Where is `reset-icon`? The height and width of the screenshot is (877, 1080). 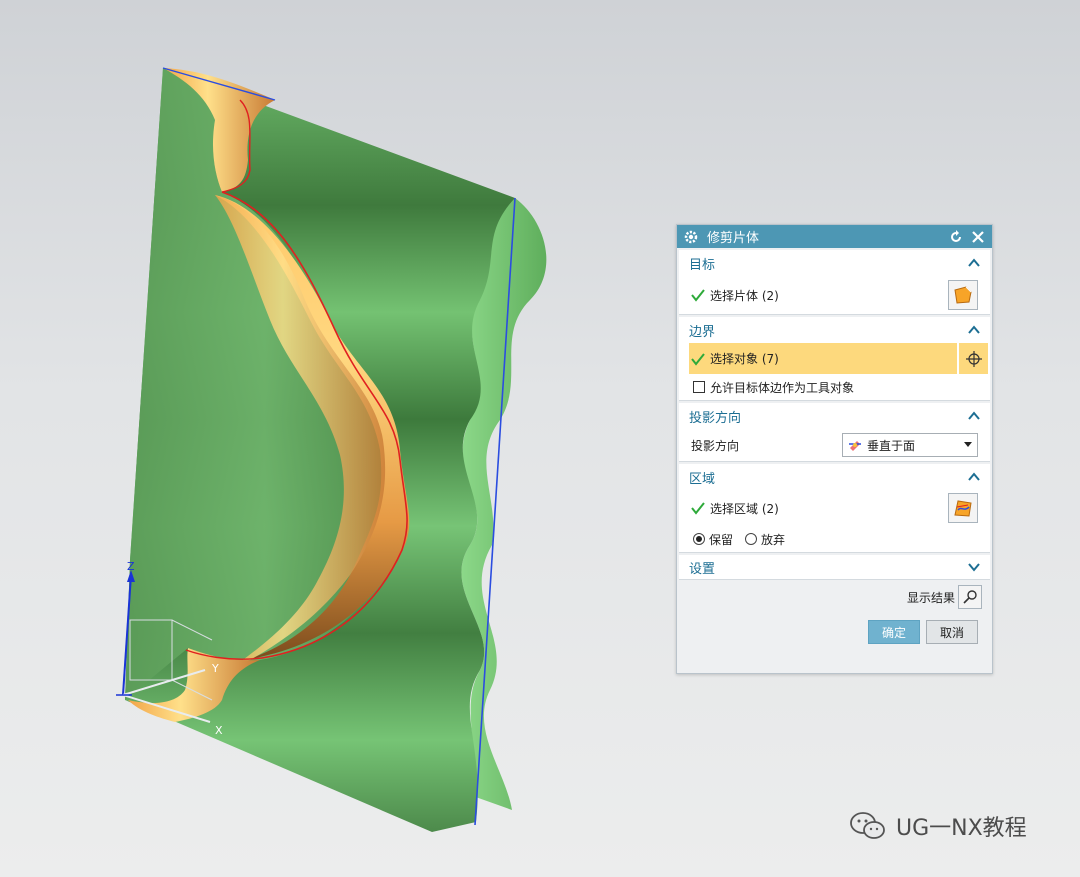 reset-icon is located at coordinates (956, 237).